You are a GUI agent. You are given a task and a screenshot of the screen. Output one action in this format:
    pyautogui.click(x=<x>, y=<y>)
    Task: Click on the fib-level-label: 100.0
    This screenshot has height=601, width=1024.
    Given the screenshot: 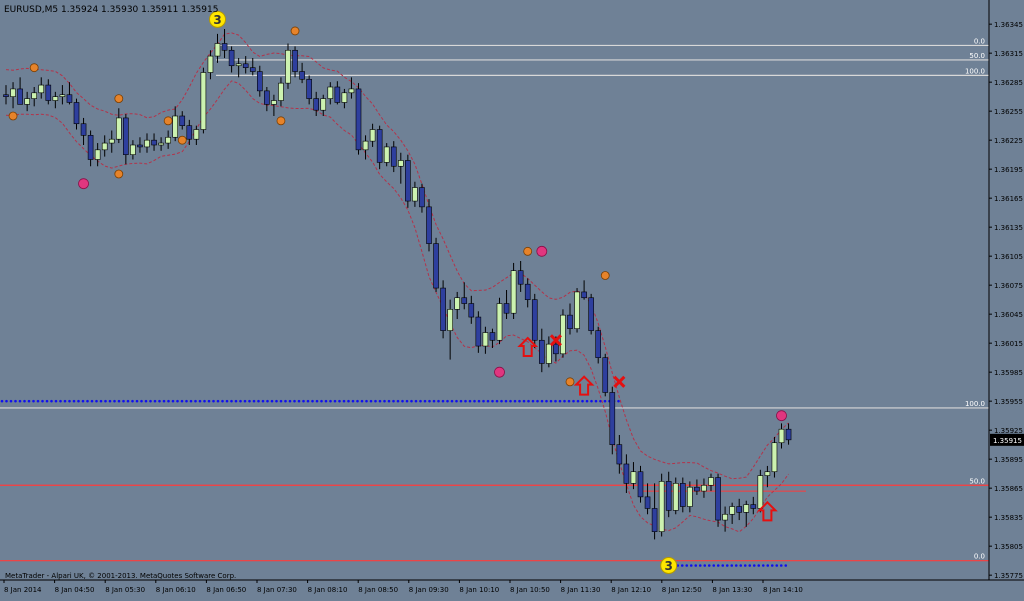 What is the action you would take?
    pyautogui.click(x=975, y=71)
    